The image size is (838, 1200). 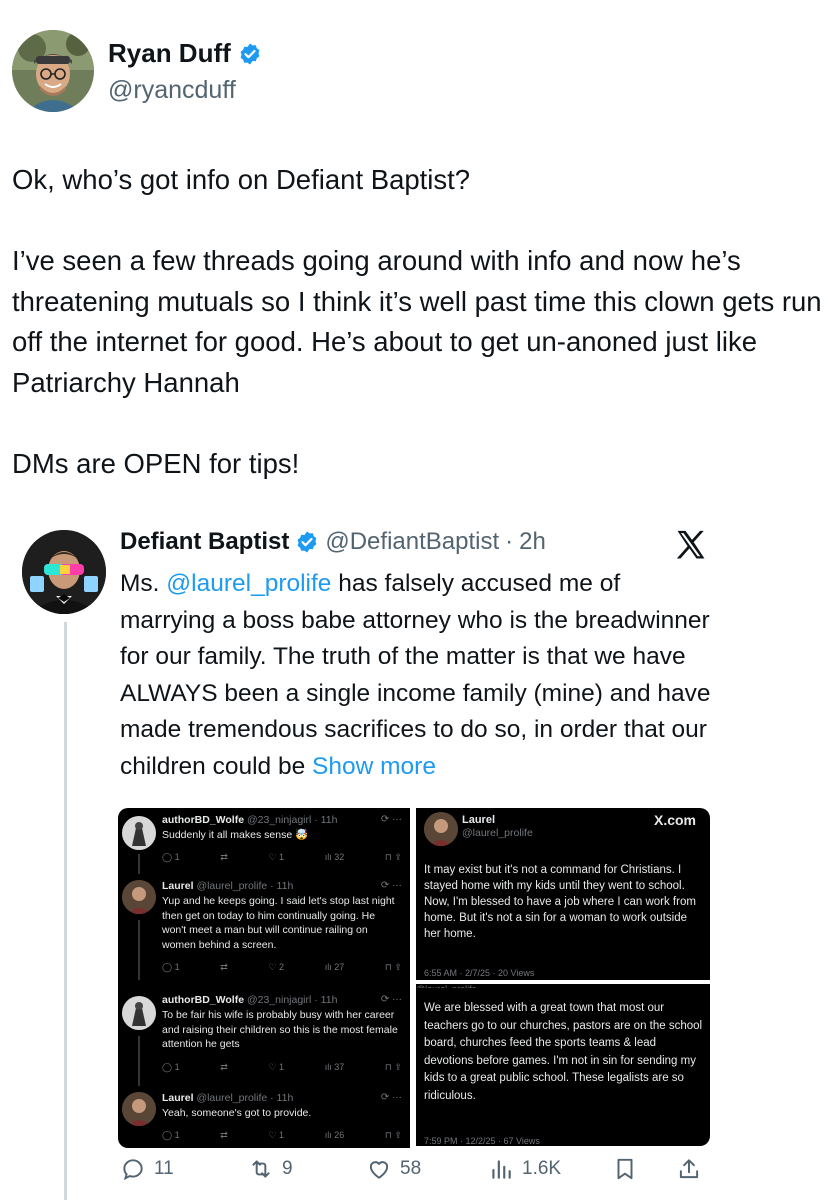 I want to click on quoted-name: Defiant Baptist, so click(x=204, y=542).